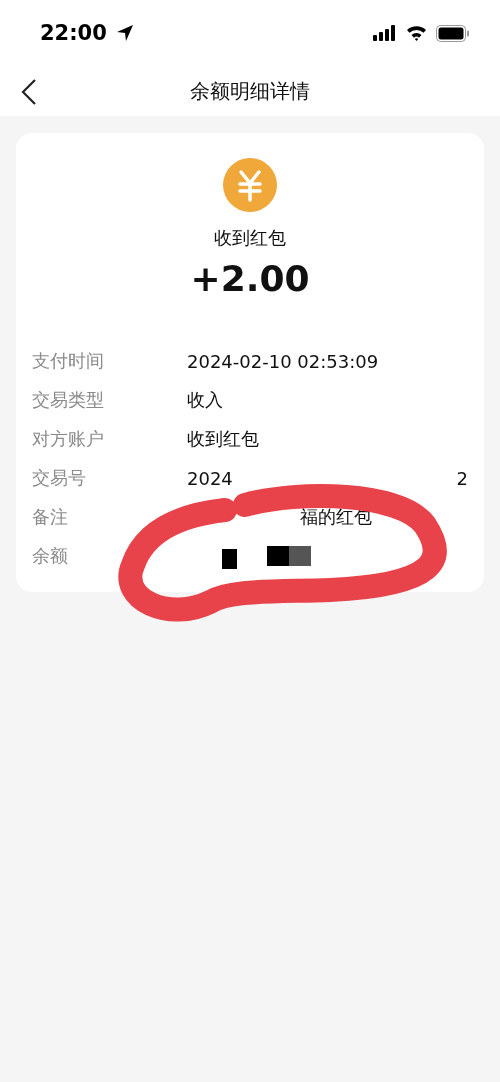 The height and width of the screenshot is (1082, 500). Describe the element at coordinates (283, 361) in the screenshot. I see `detail-value: 2024-02-10 02:53:09` at that location.